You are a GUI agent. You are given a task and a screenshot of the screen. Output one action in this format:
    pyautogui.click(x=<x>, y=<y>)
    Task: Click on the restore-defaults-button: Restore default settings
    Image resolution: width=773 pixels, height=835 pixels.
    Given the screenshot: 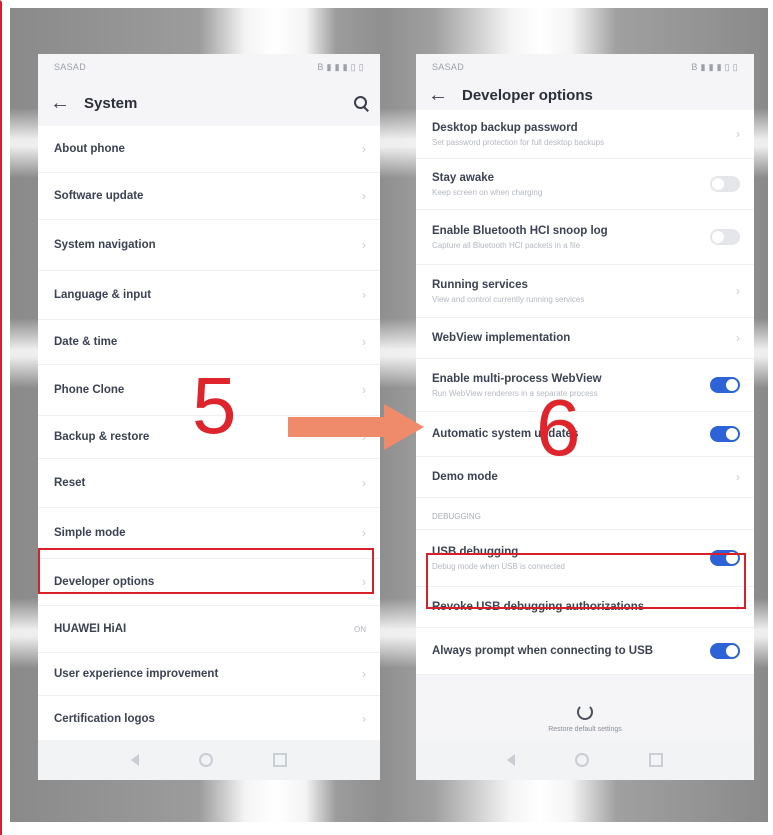 What is the action you would take?
    pyautogui.click(x=585, y=718)
    